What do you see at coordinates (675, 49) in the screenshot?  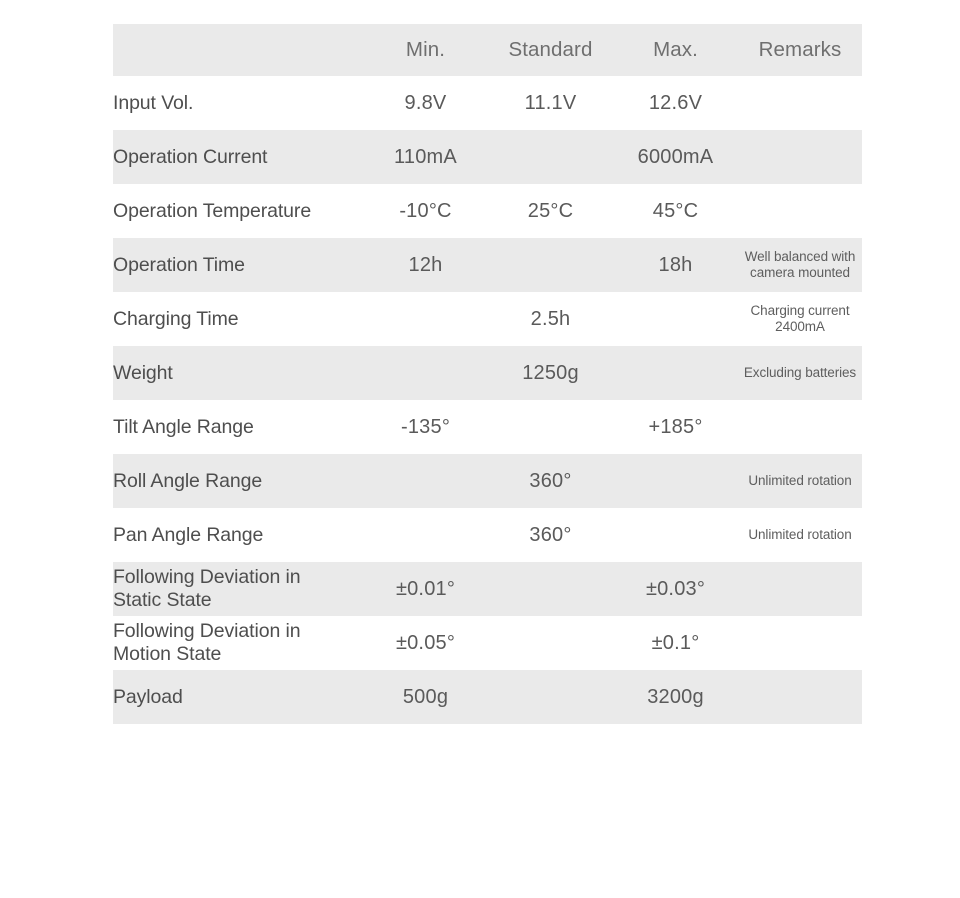 I see `header-cell-max: Max.` at bounding box center [675, 49].